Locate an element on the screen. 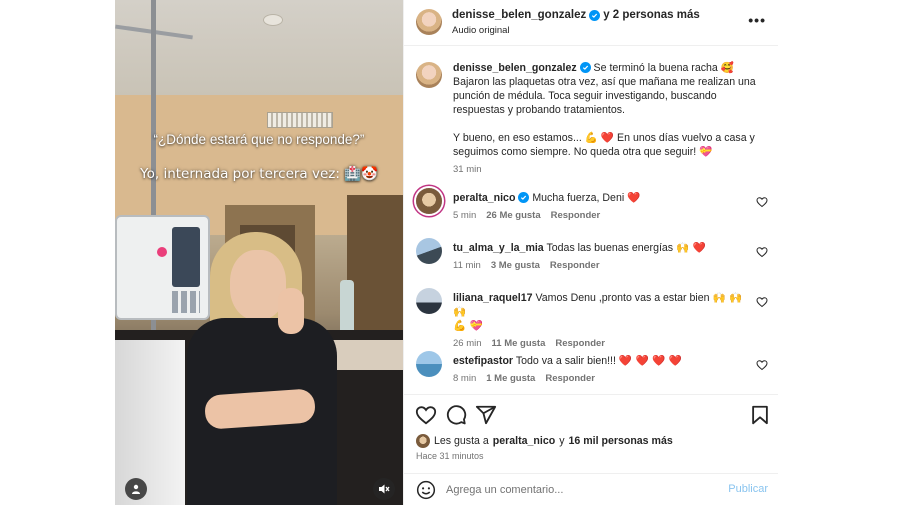 This screenshot has height=505, width=900. likes-user-link: peralta_nico is located at coordinates (524, 441).